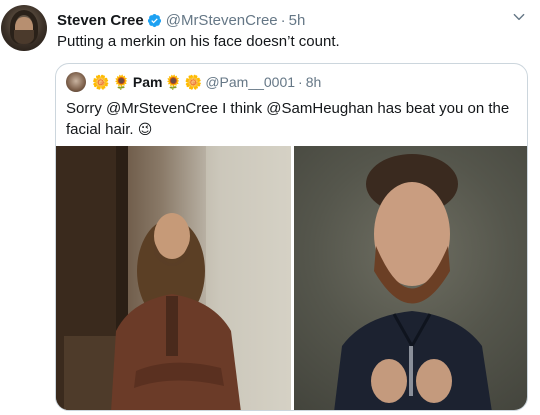 This screenshot has width=540, height=415. Describe the element at coordinates (24, 37) in the screenshot. I see `avatar-beard` at that location.